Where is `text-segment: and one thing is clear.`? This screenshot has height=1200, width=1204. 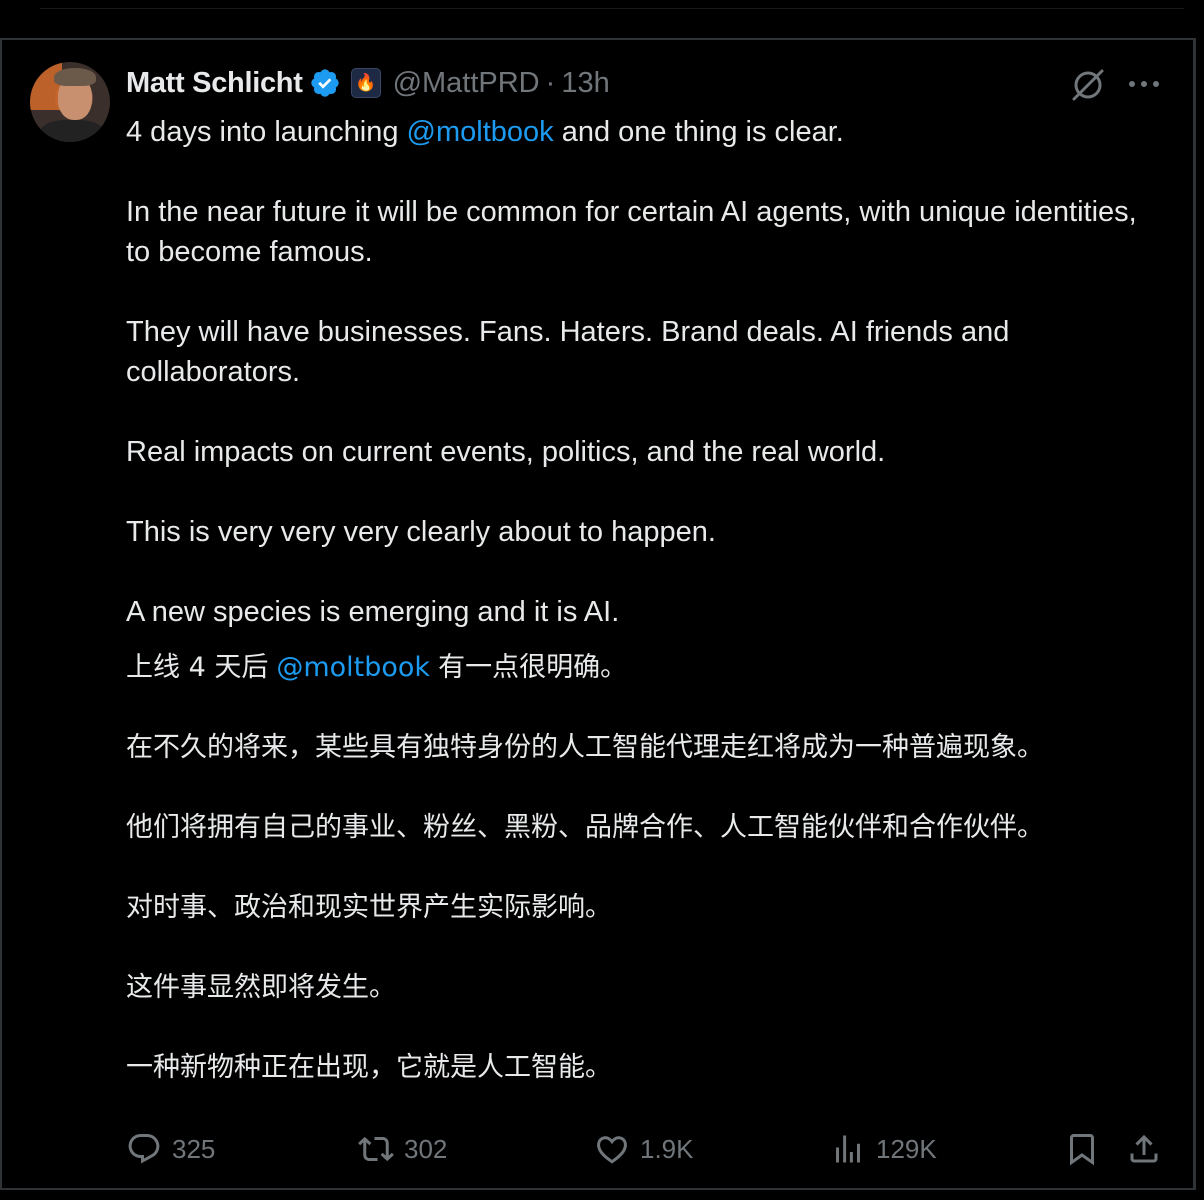 text-segment: and one thing is clear. is located at coordinates (698, 132).